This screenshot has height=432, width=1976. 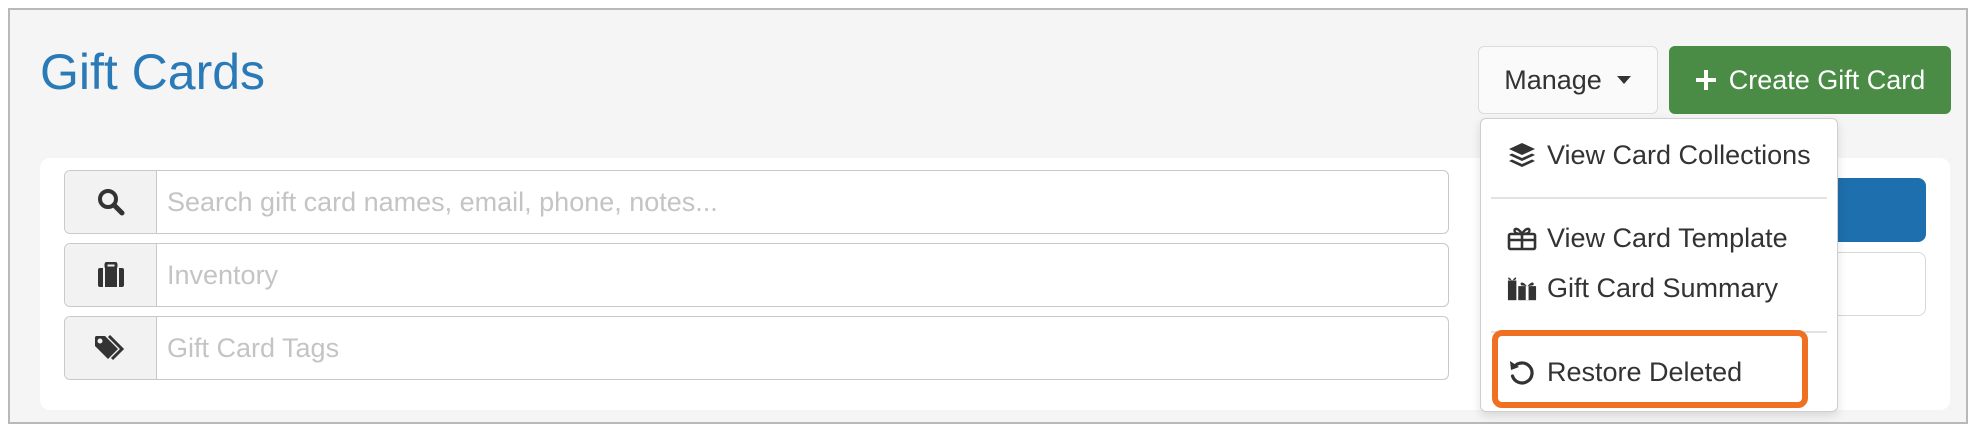 What do you see at coordinates (1522, 288) in the screenshot?
I see `gifts-icon` at bounding box center [1522, 288].